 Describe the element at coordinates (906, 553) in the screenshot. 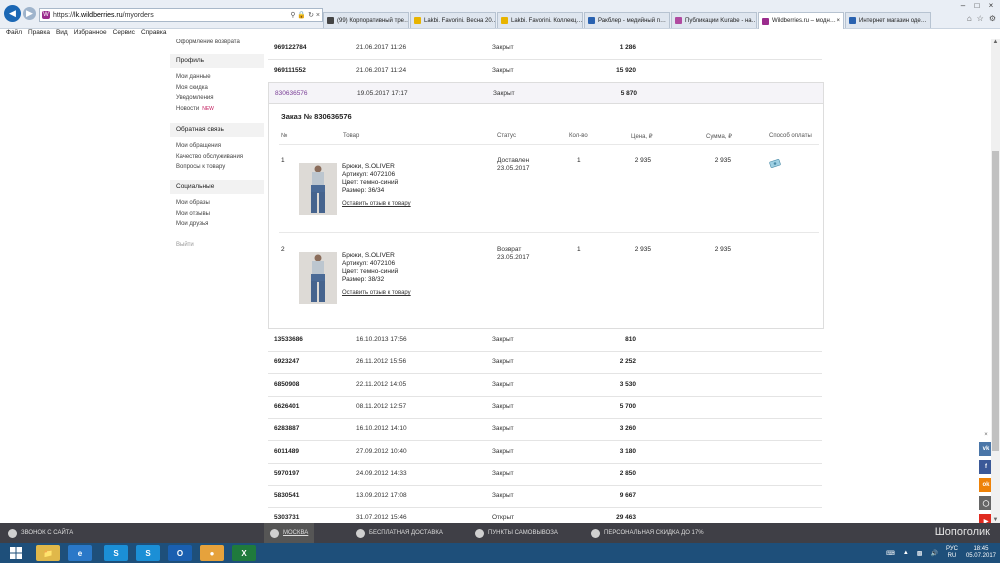

I see `tray-arrow-icon: ▲` at that location.